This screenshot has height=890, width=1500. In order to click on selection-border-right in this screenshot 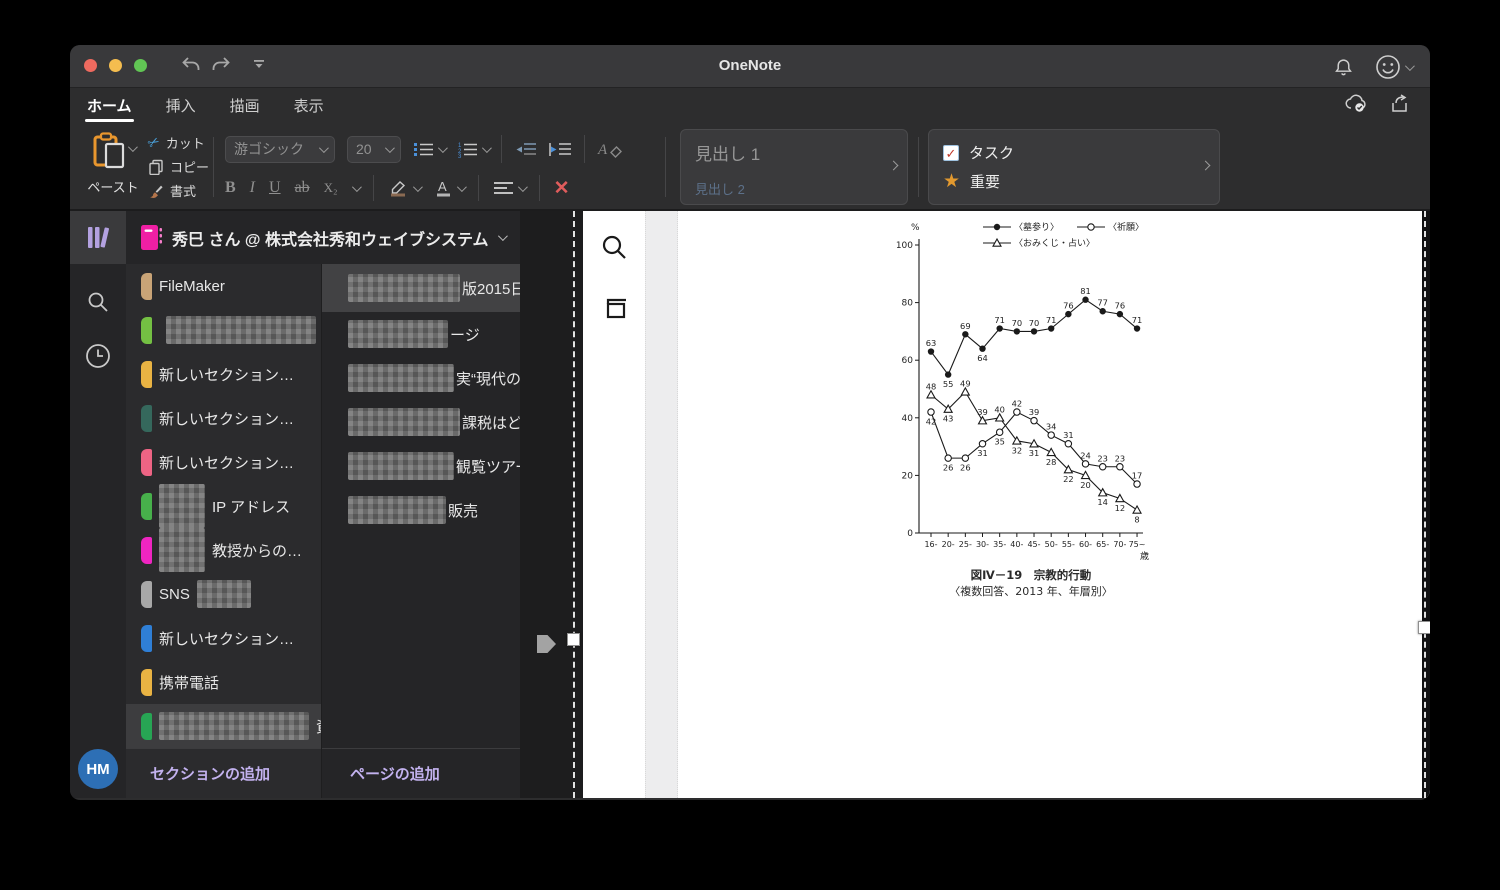, I will do `click(1425, 504)`.